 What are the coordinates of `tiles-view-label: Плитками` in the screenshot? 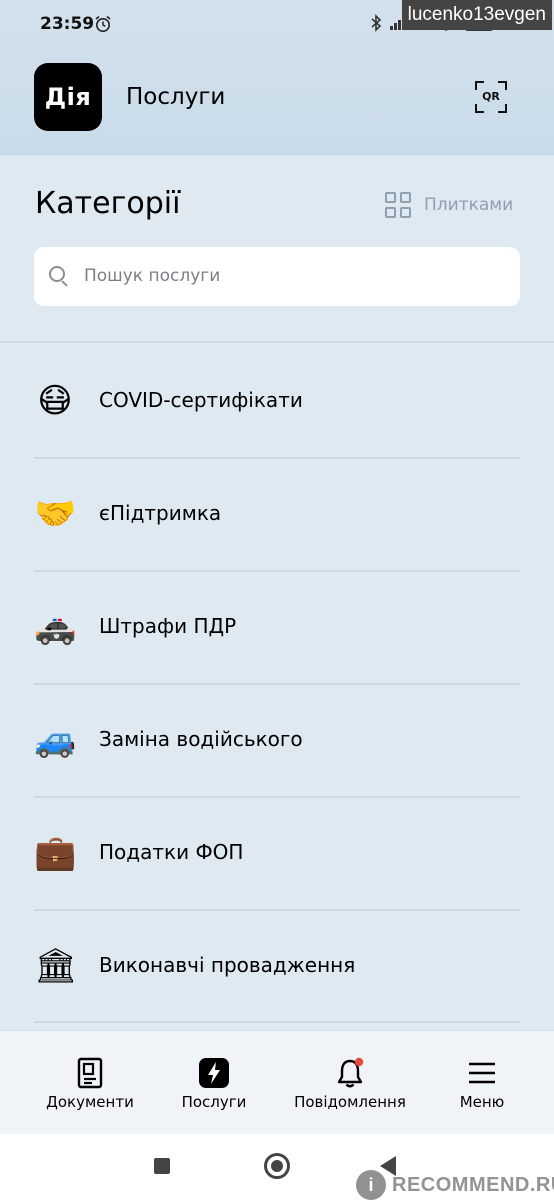 It's located at (469, 205).